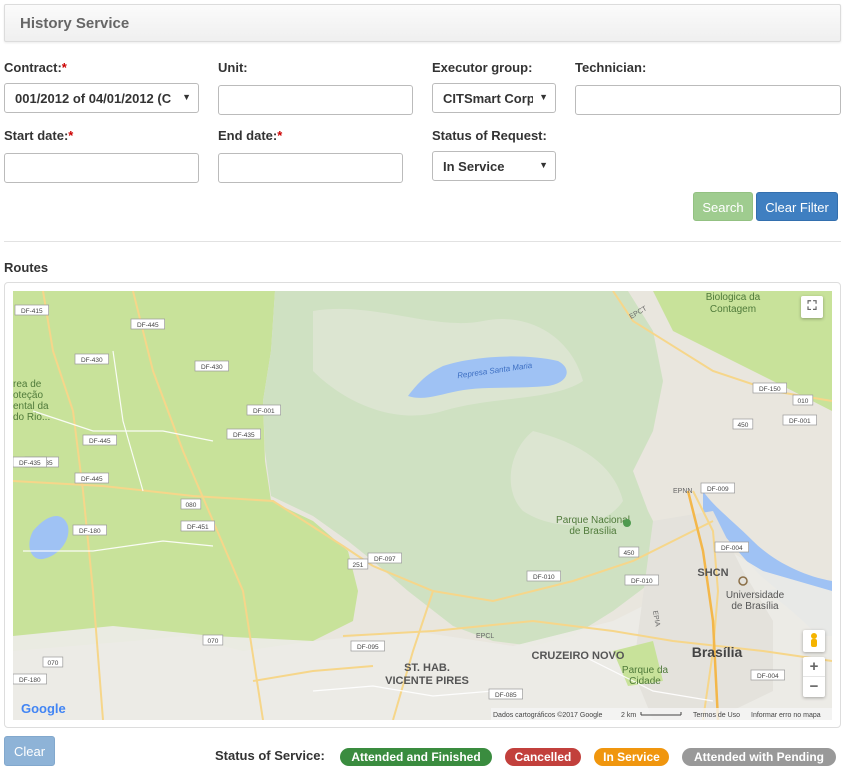  I want to click on road-shield-label: 251, so click(357, 565).